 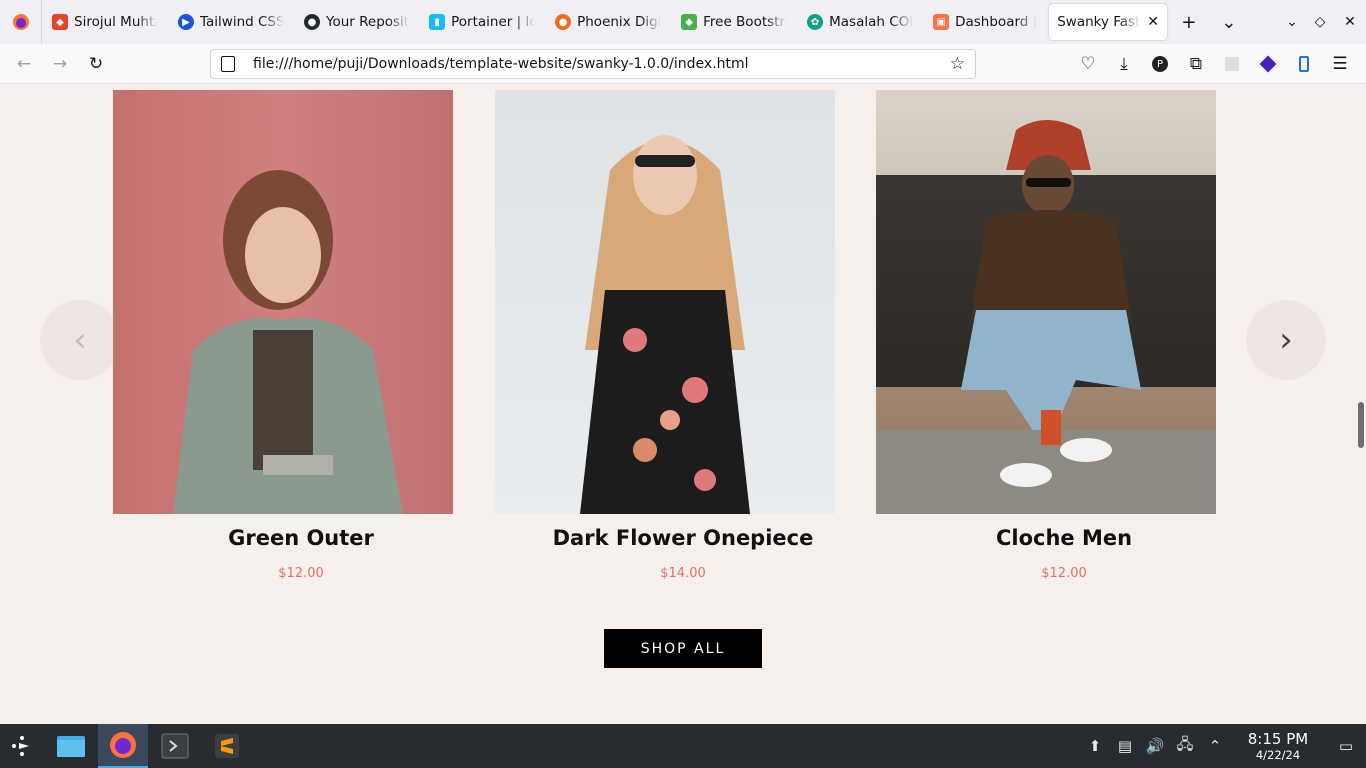 I want to click on portainer-icon: ▮, so click(x=437, y=22).